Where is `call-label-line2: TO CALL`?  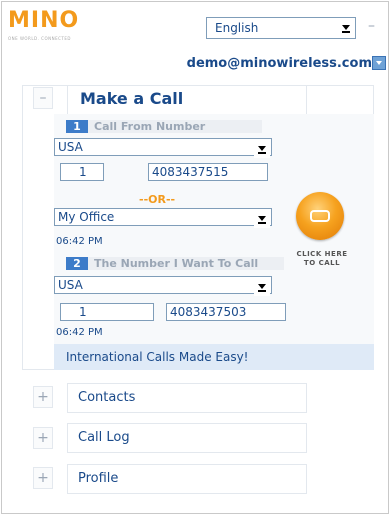 call-label-line2: TO CALL is located at coordinates (322, 263).